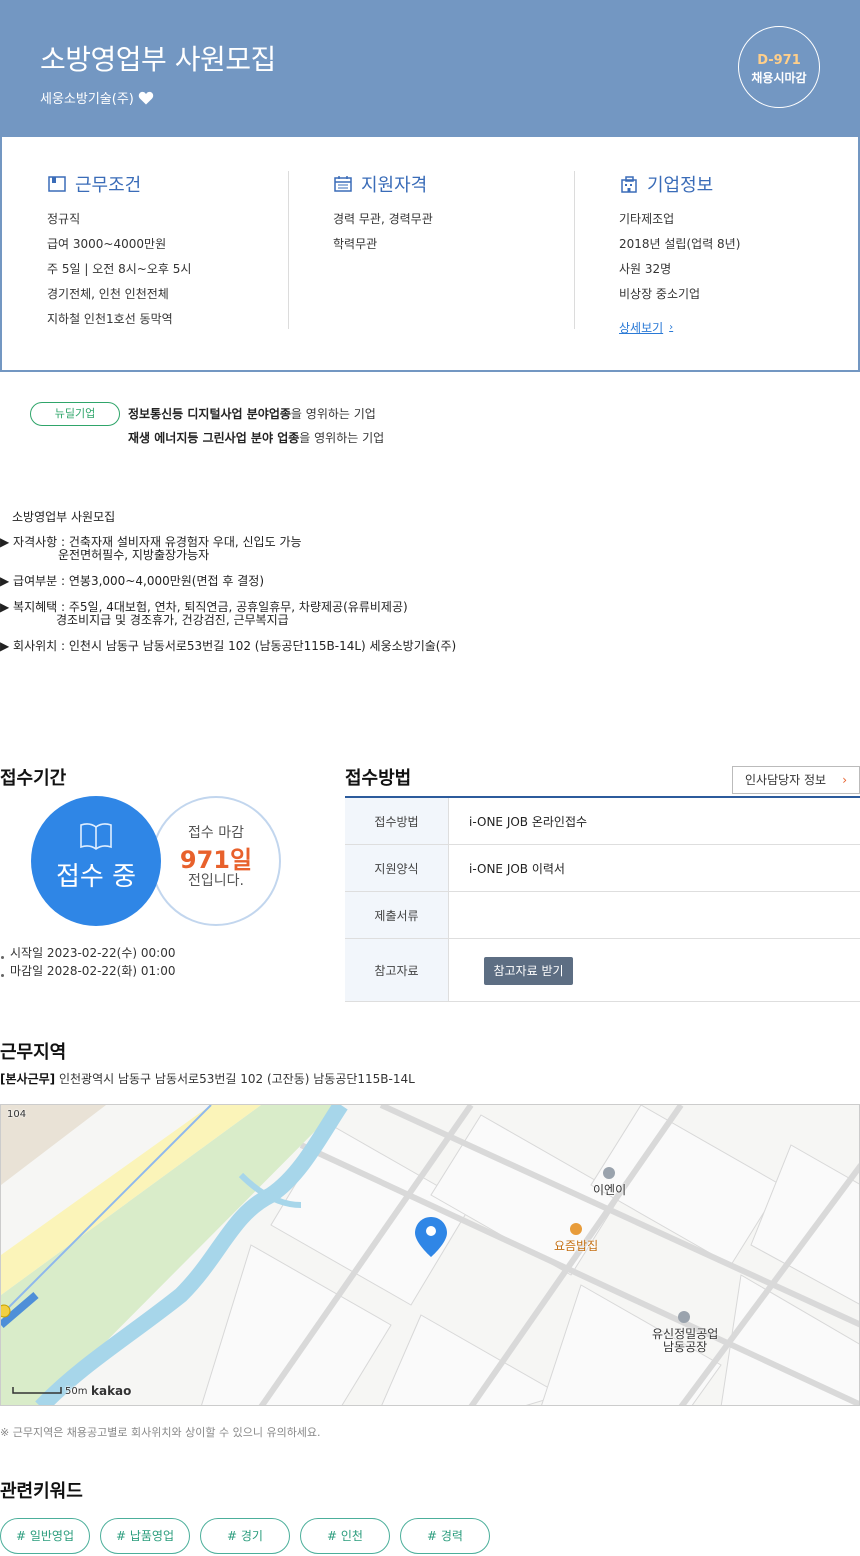  I want to click on table-label: 제출서류, so click(397, 915).